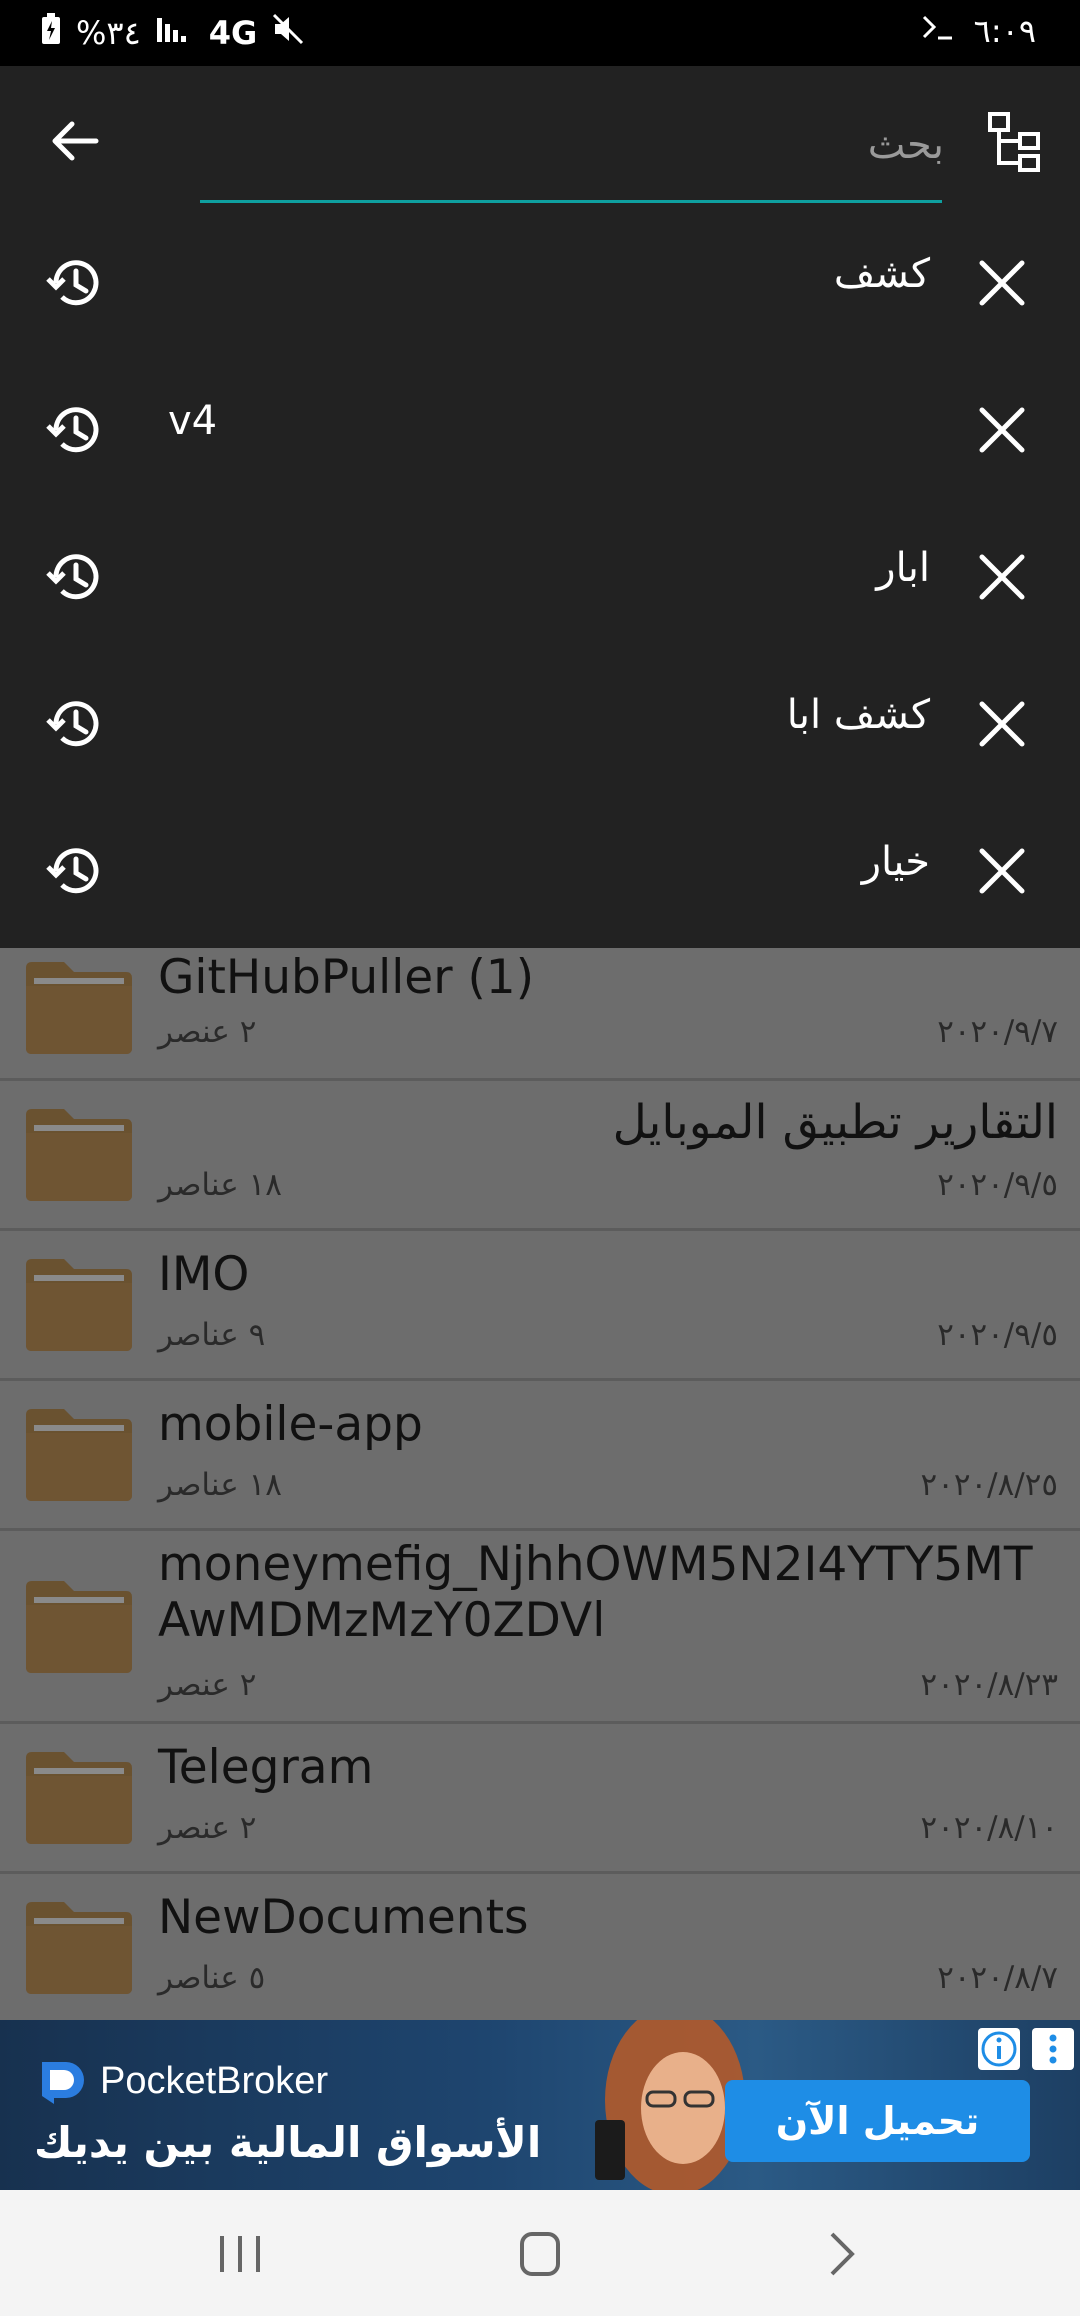 The height and width of the screenshot is (2316, 1080). I want to click on ad-brand-name: PocketBroker, so click(214, 2080).